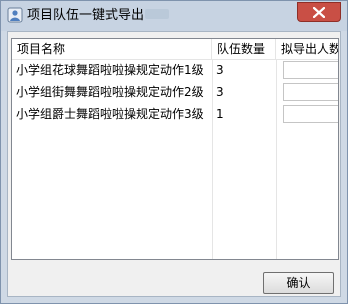 The width and height of the screenshot is (348, 304). I want to click on table-header: 项目名称 队伍数量 拟导出人数, so click(175, 49).